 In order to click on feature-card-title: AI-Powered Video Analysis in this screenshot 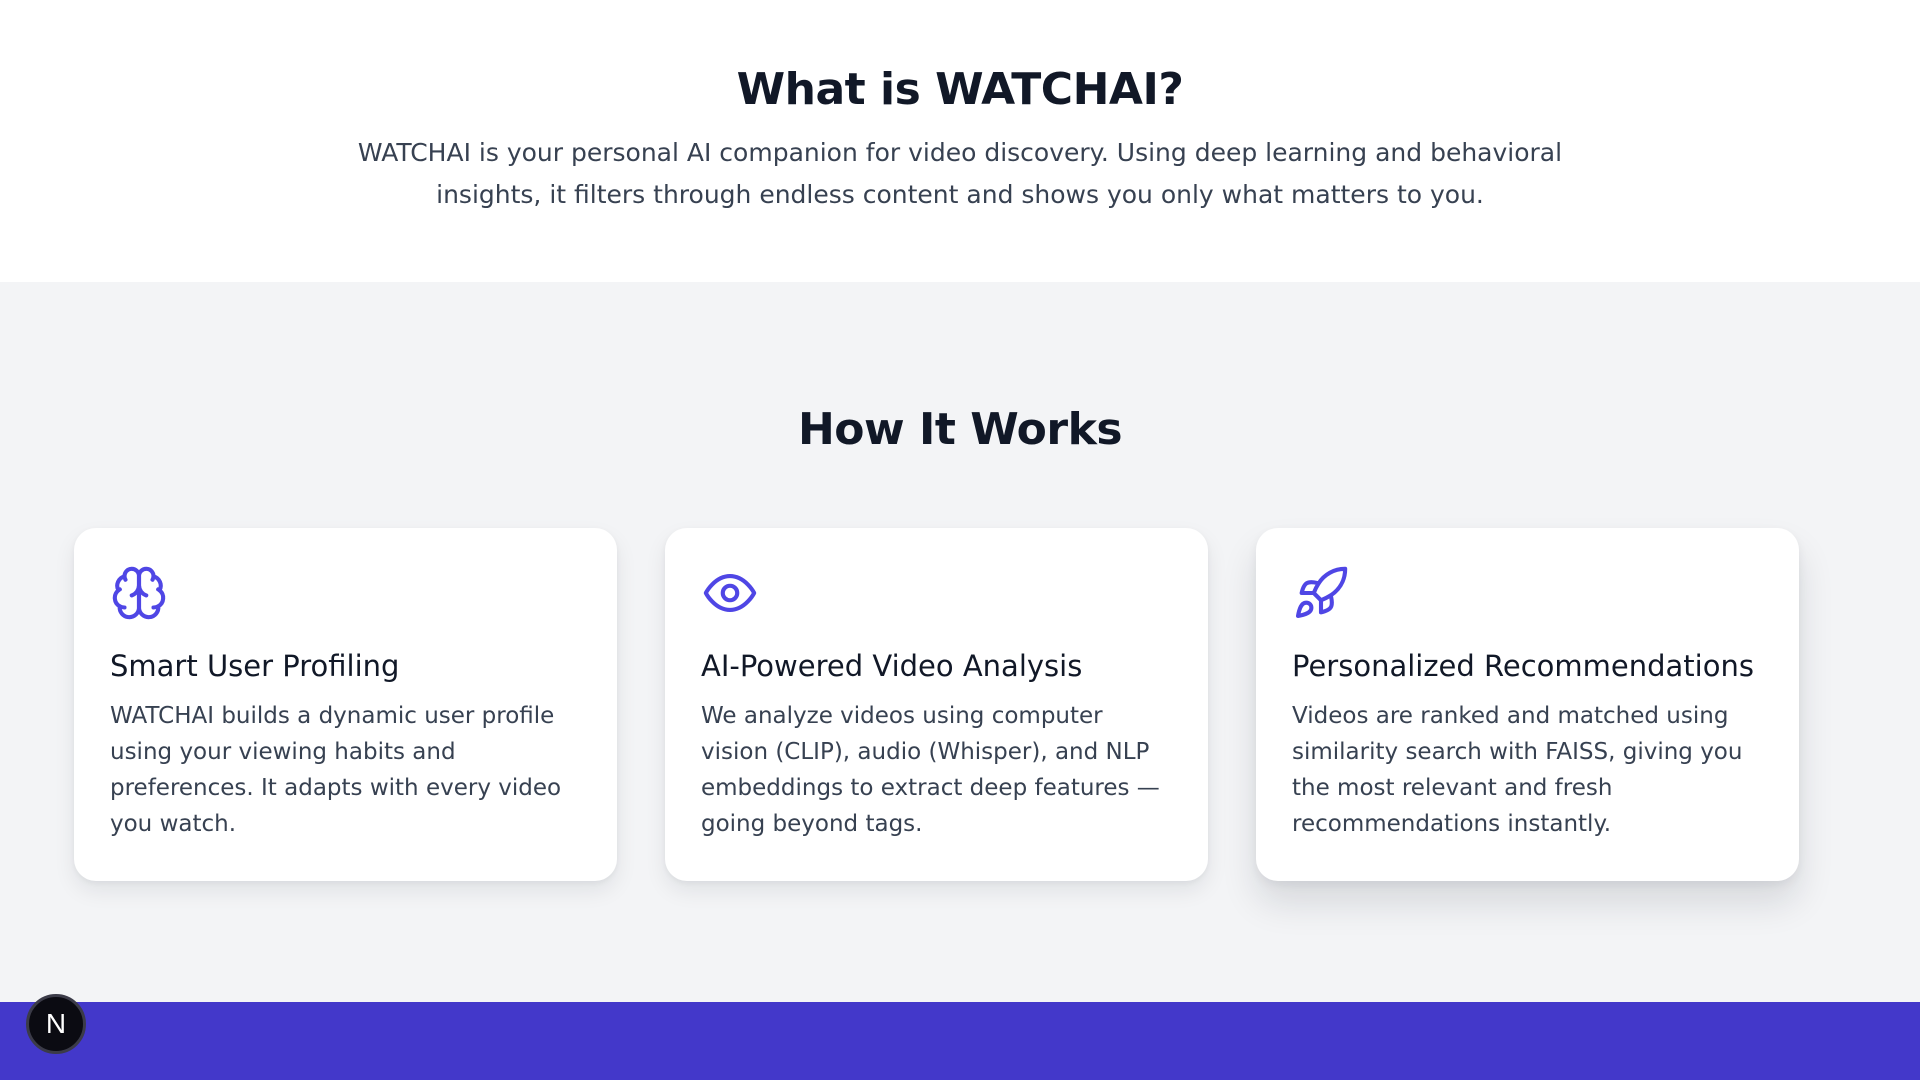, I will do `click(892, 666)`.